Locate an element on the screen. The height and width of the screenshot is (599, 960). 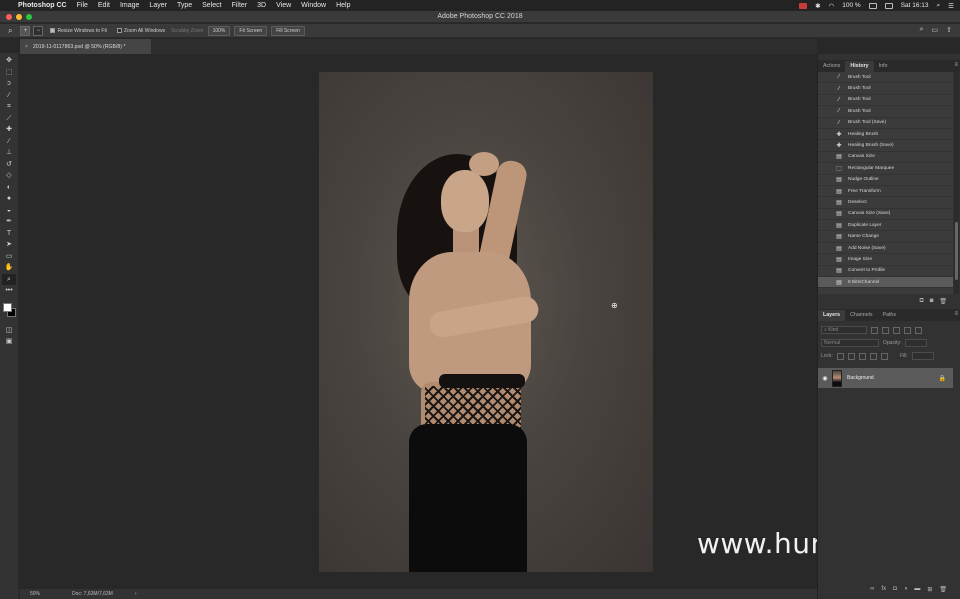
eye-icon: ◉ is located at coordinates (825, 378).